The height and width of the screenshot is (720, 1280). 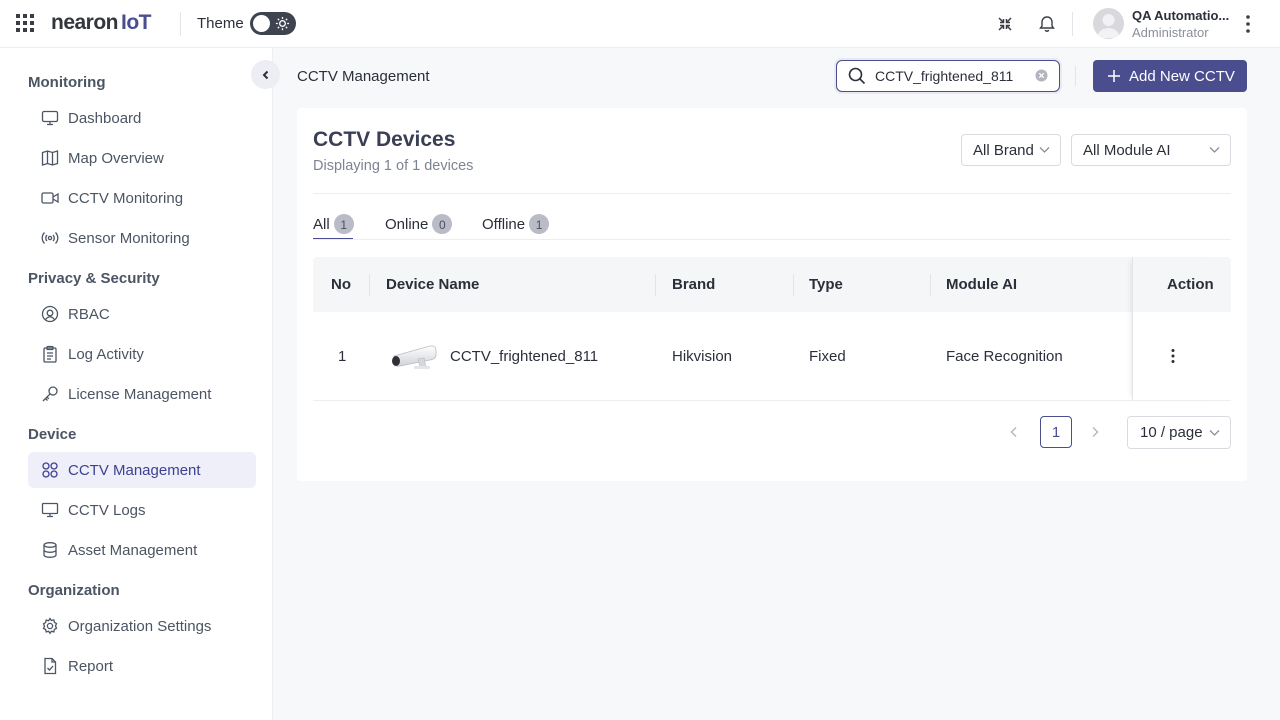 I want to click on tabs-divider, so click(x=772, y=239).